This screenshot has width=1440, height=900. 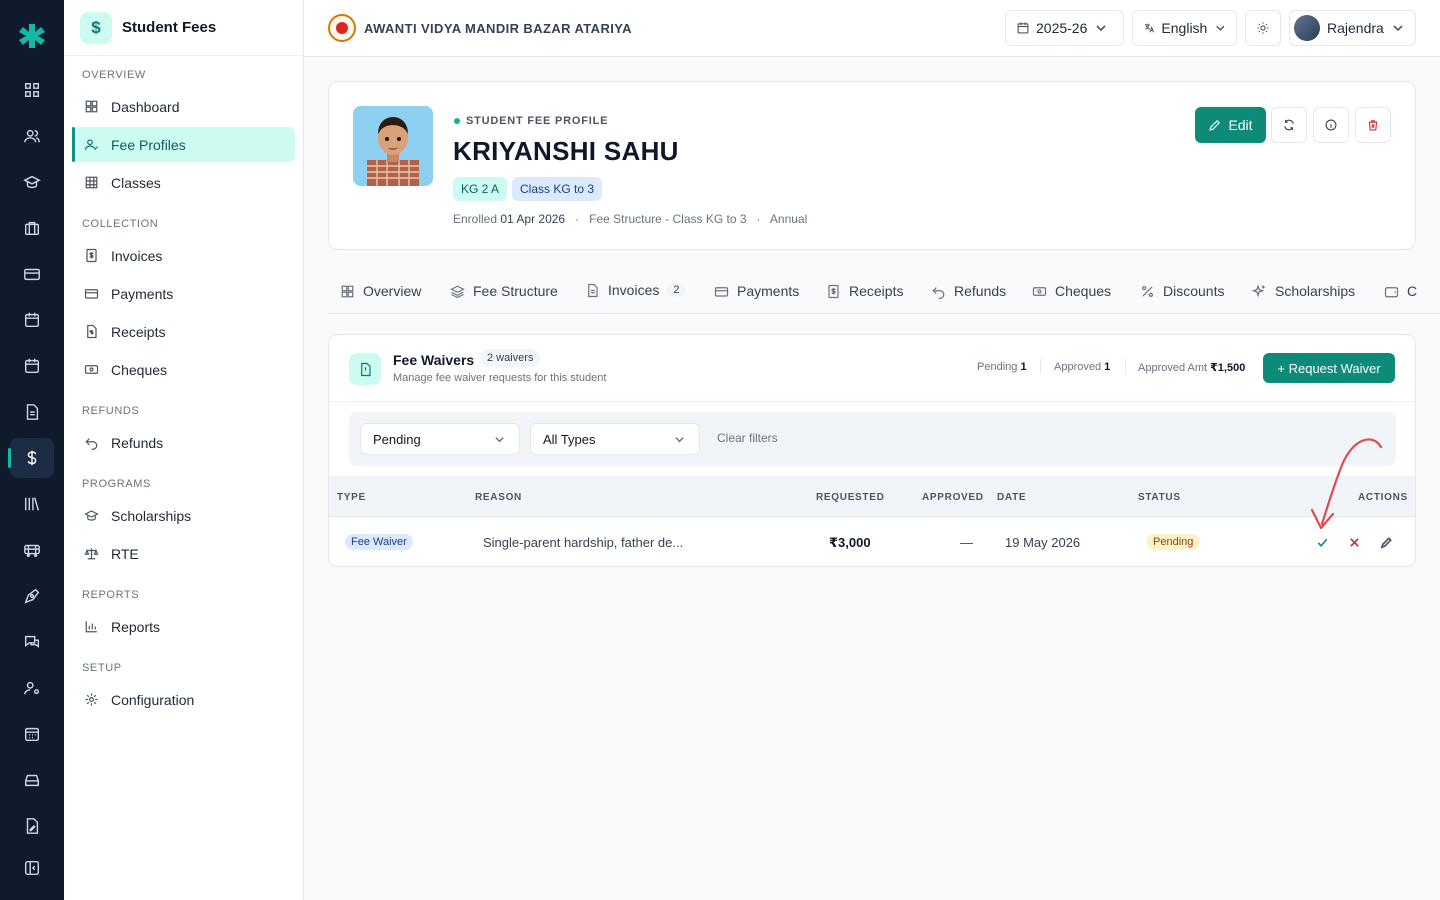 What do you see at coordinates (440, 439) in the screenshot?
I see `status-filter-select: Pending` at bounding box center [440, 439].